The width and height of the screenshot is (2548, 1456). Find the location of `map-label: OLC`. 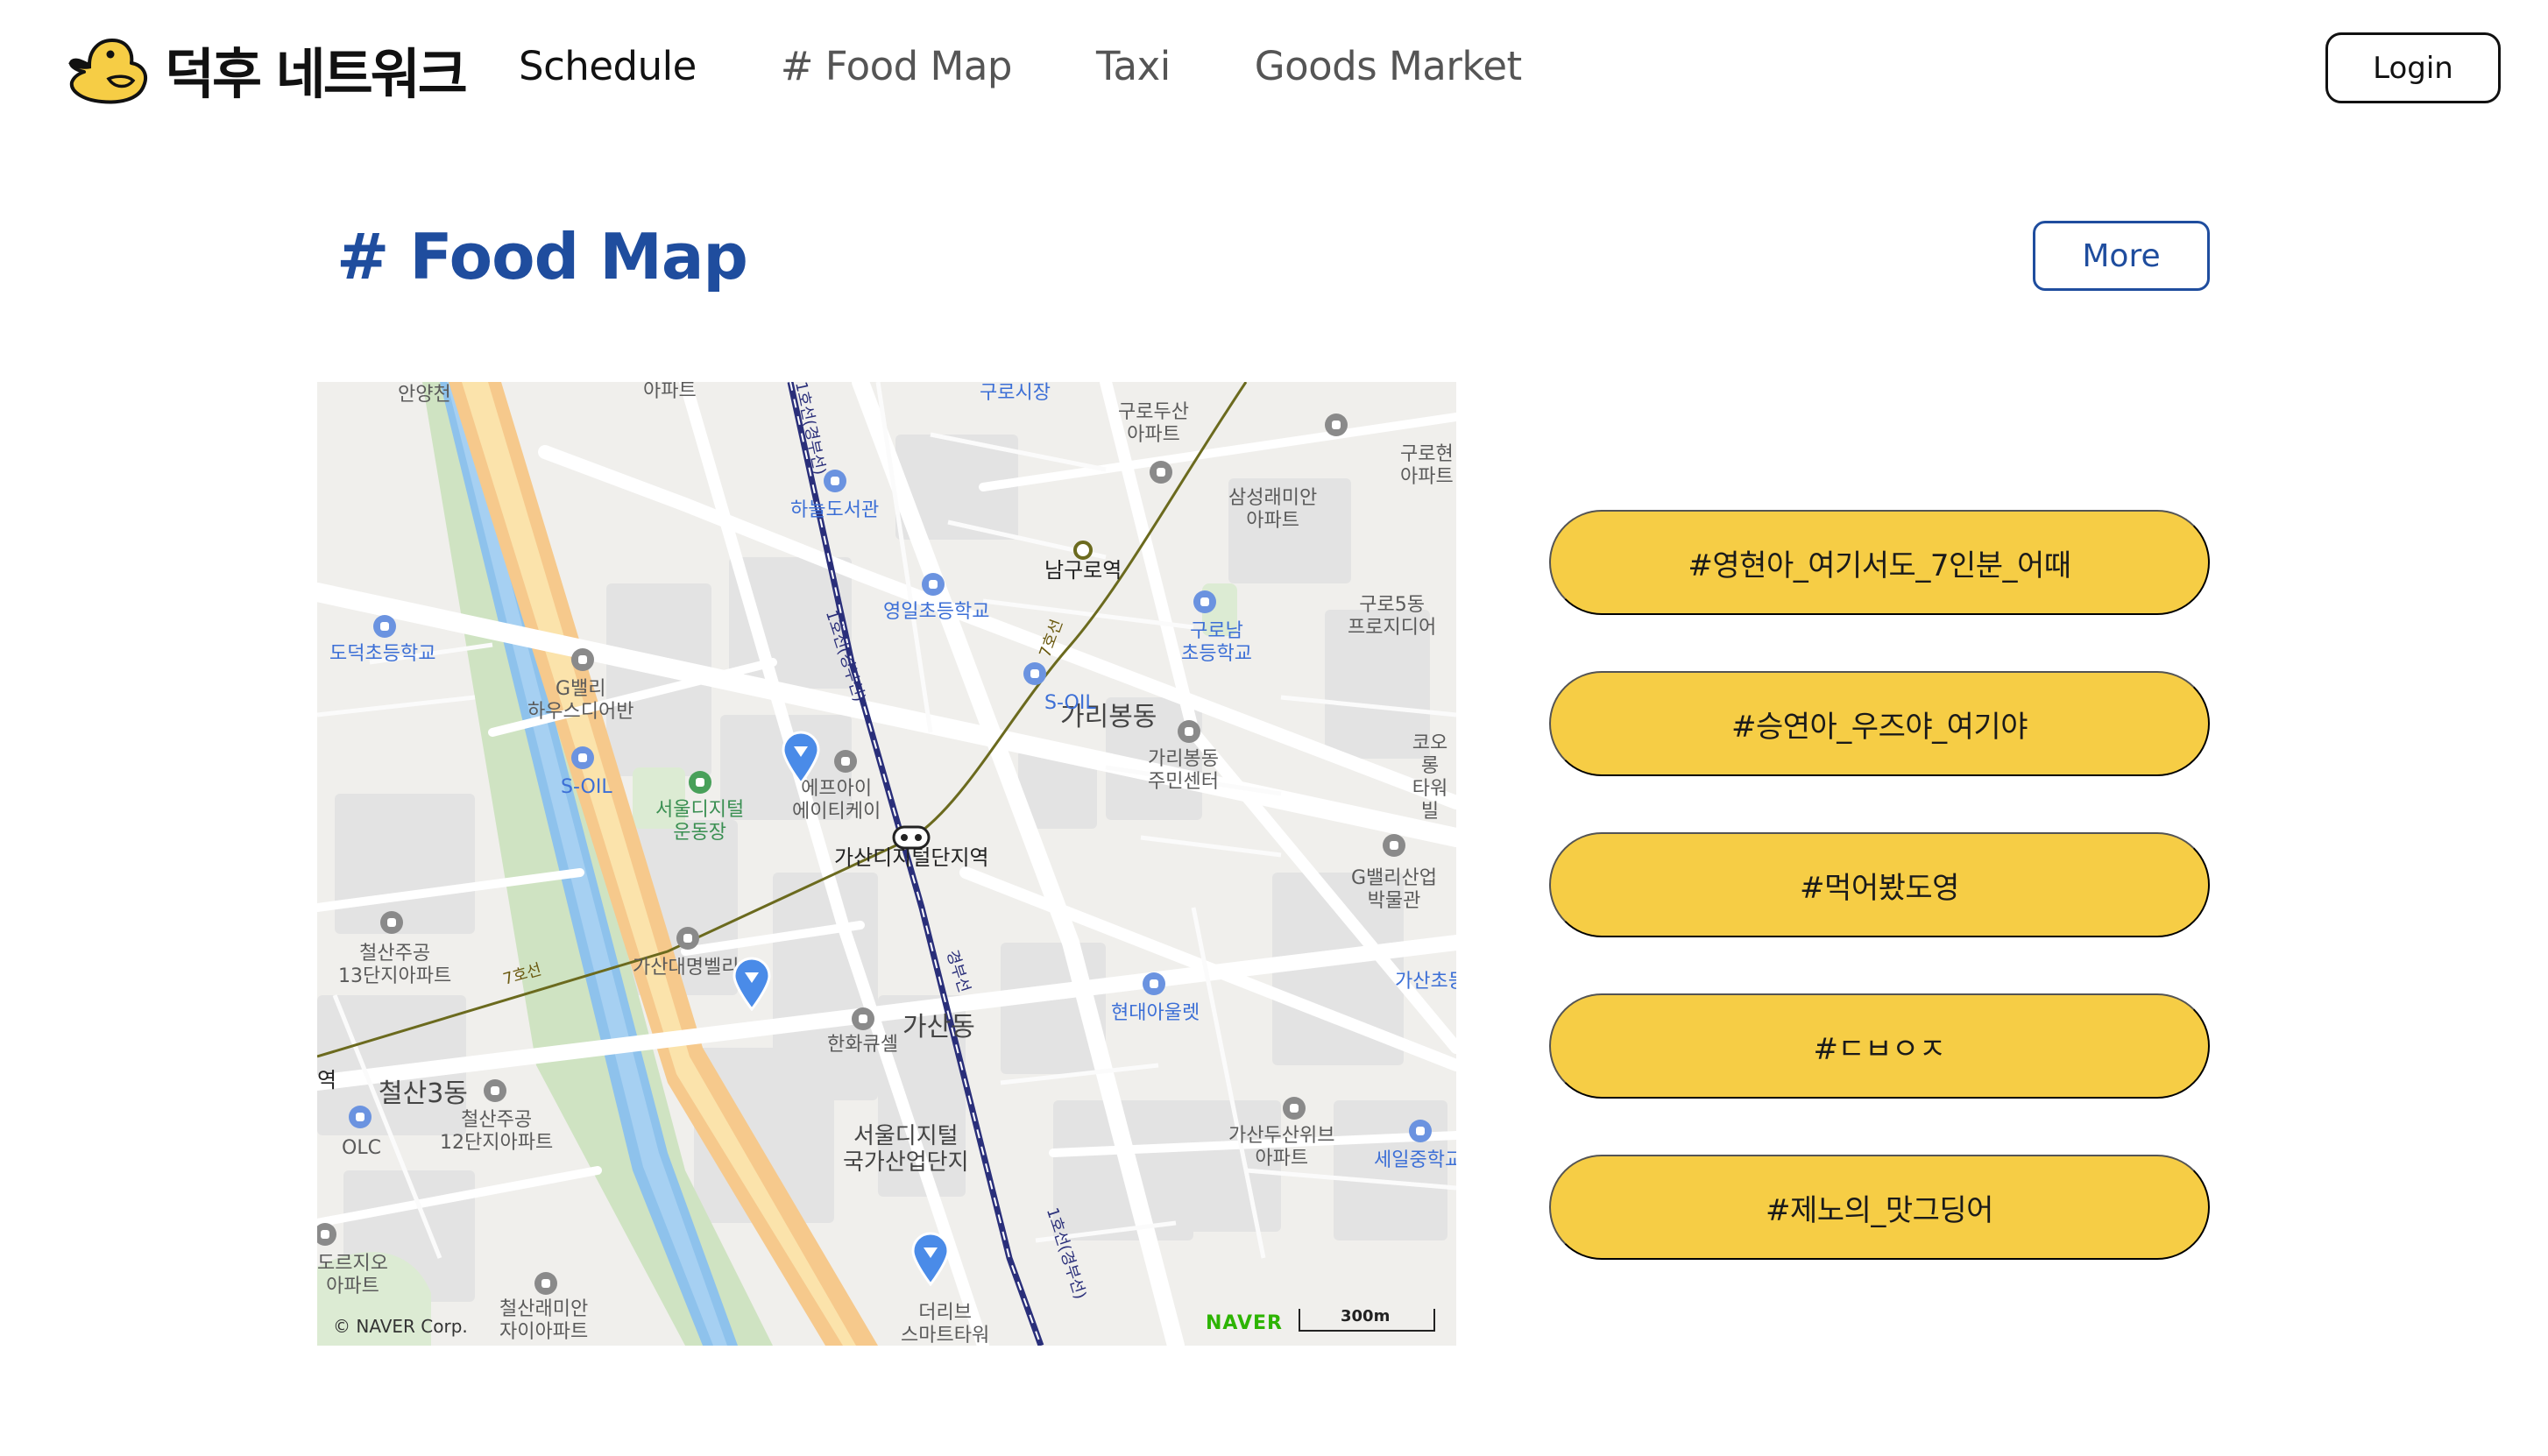

map-label: OLC is located at coordinates (361, 1148).